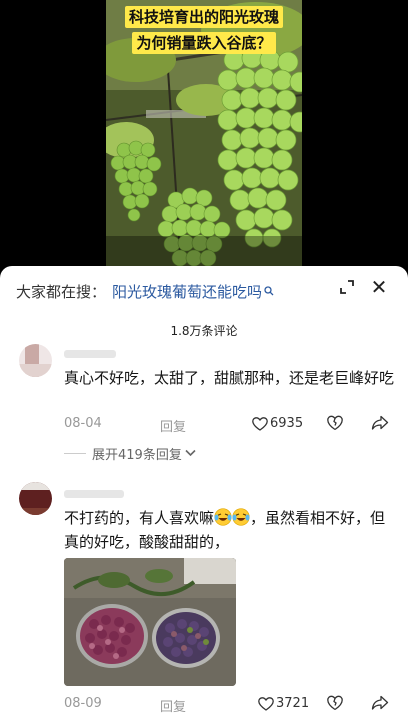 The image size is (408, 723). I want to click on comment-date: 08-04, so click(83, 423).